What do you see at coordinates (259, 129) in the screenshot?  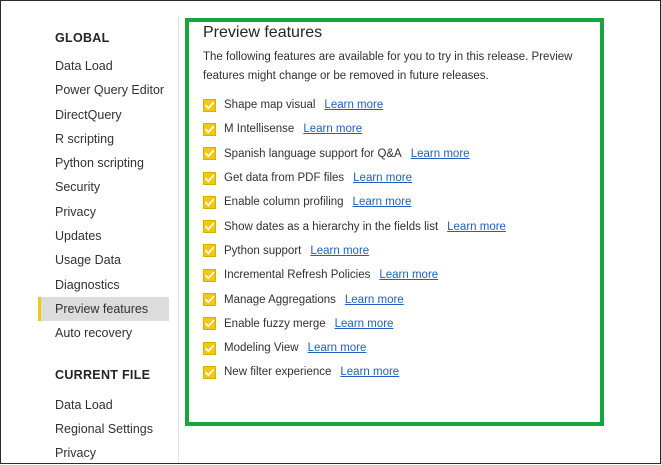 I see `feature-label: M Intellisense` at bounding box center [259, 129].